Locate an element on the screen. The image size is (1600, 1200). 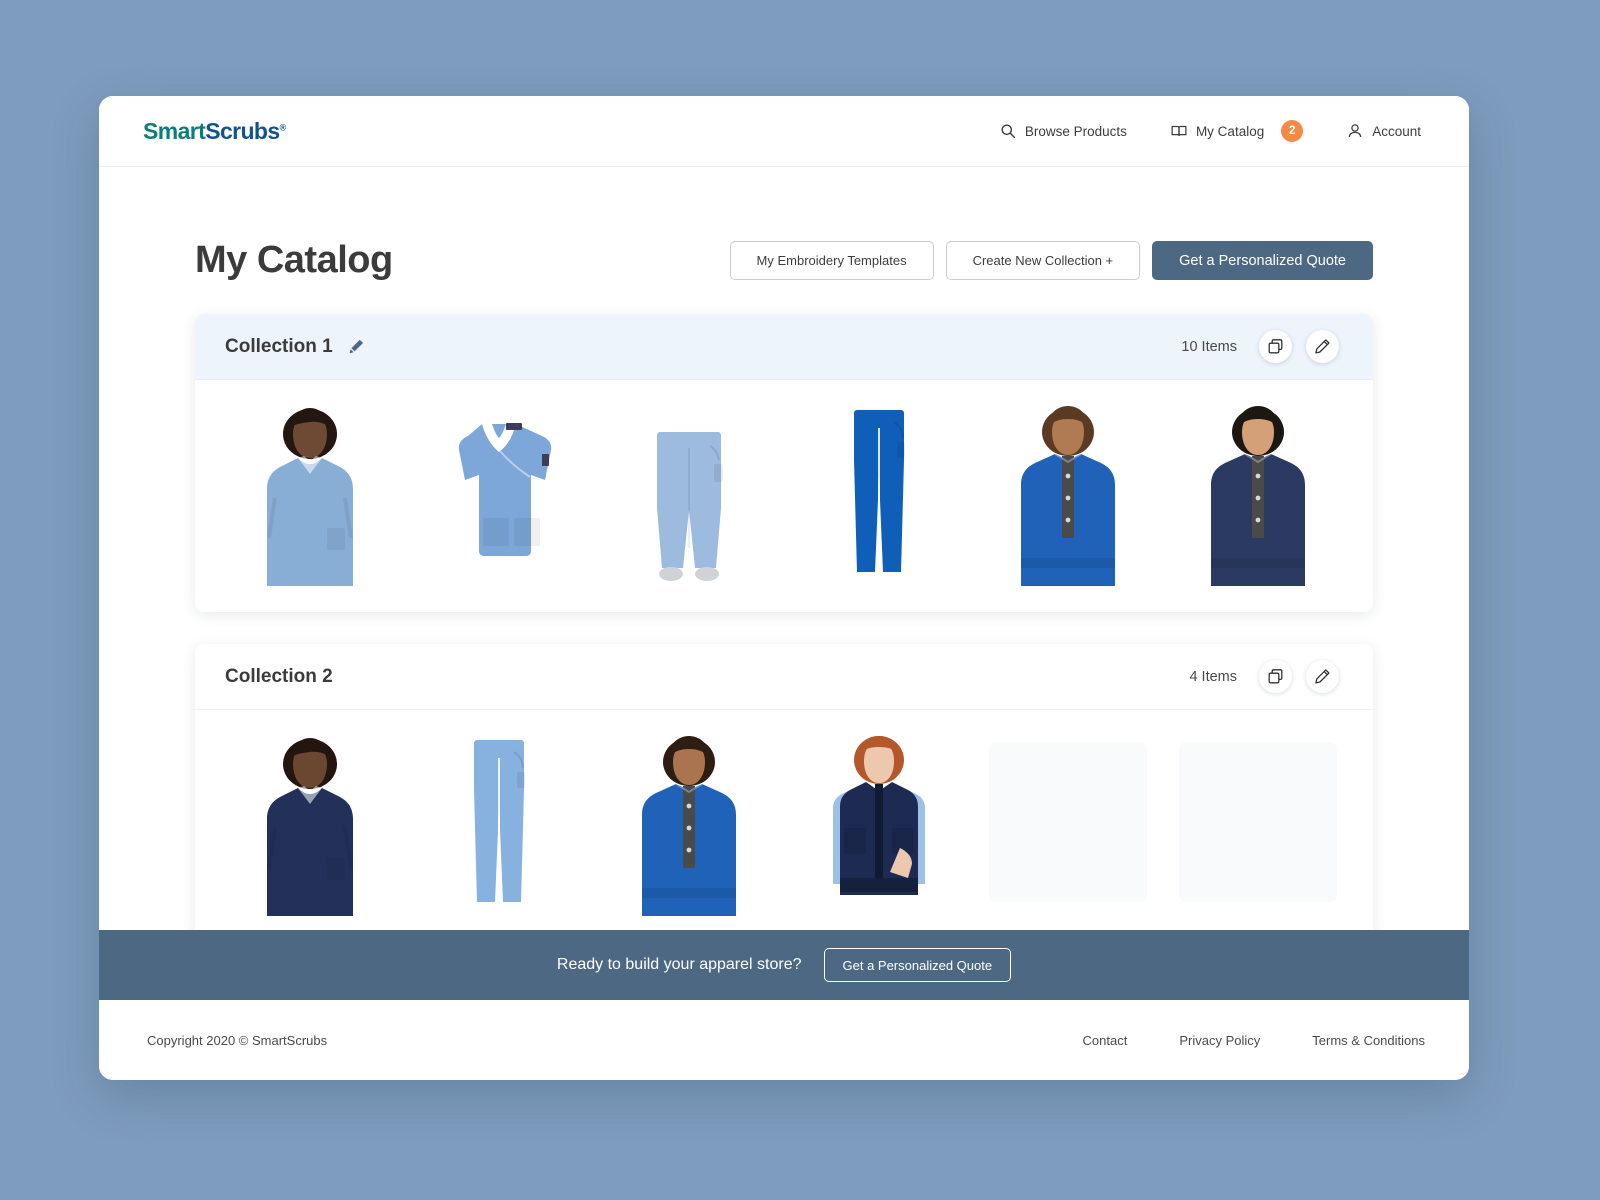
catalog-count-badge: 2 is located at coordinates (1292, 131).